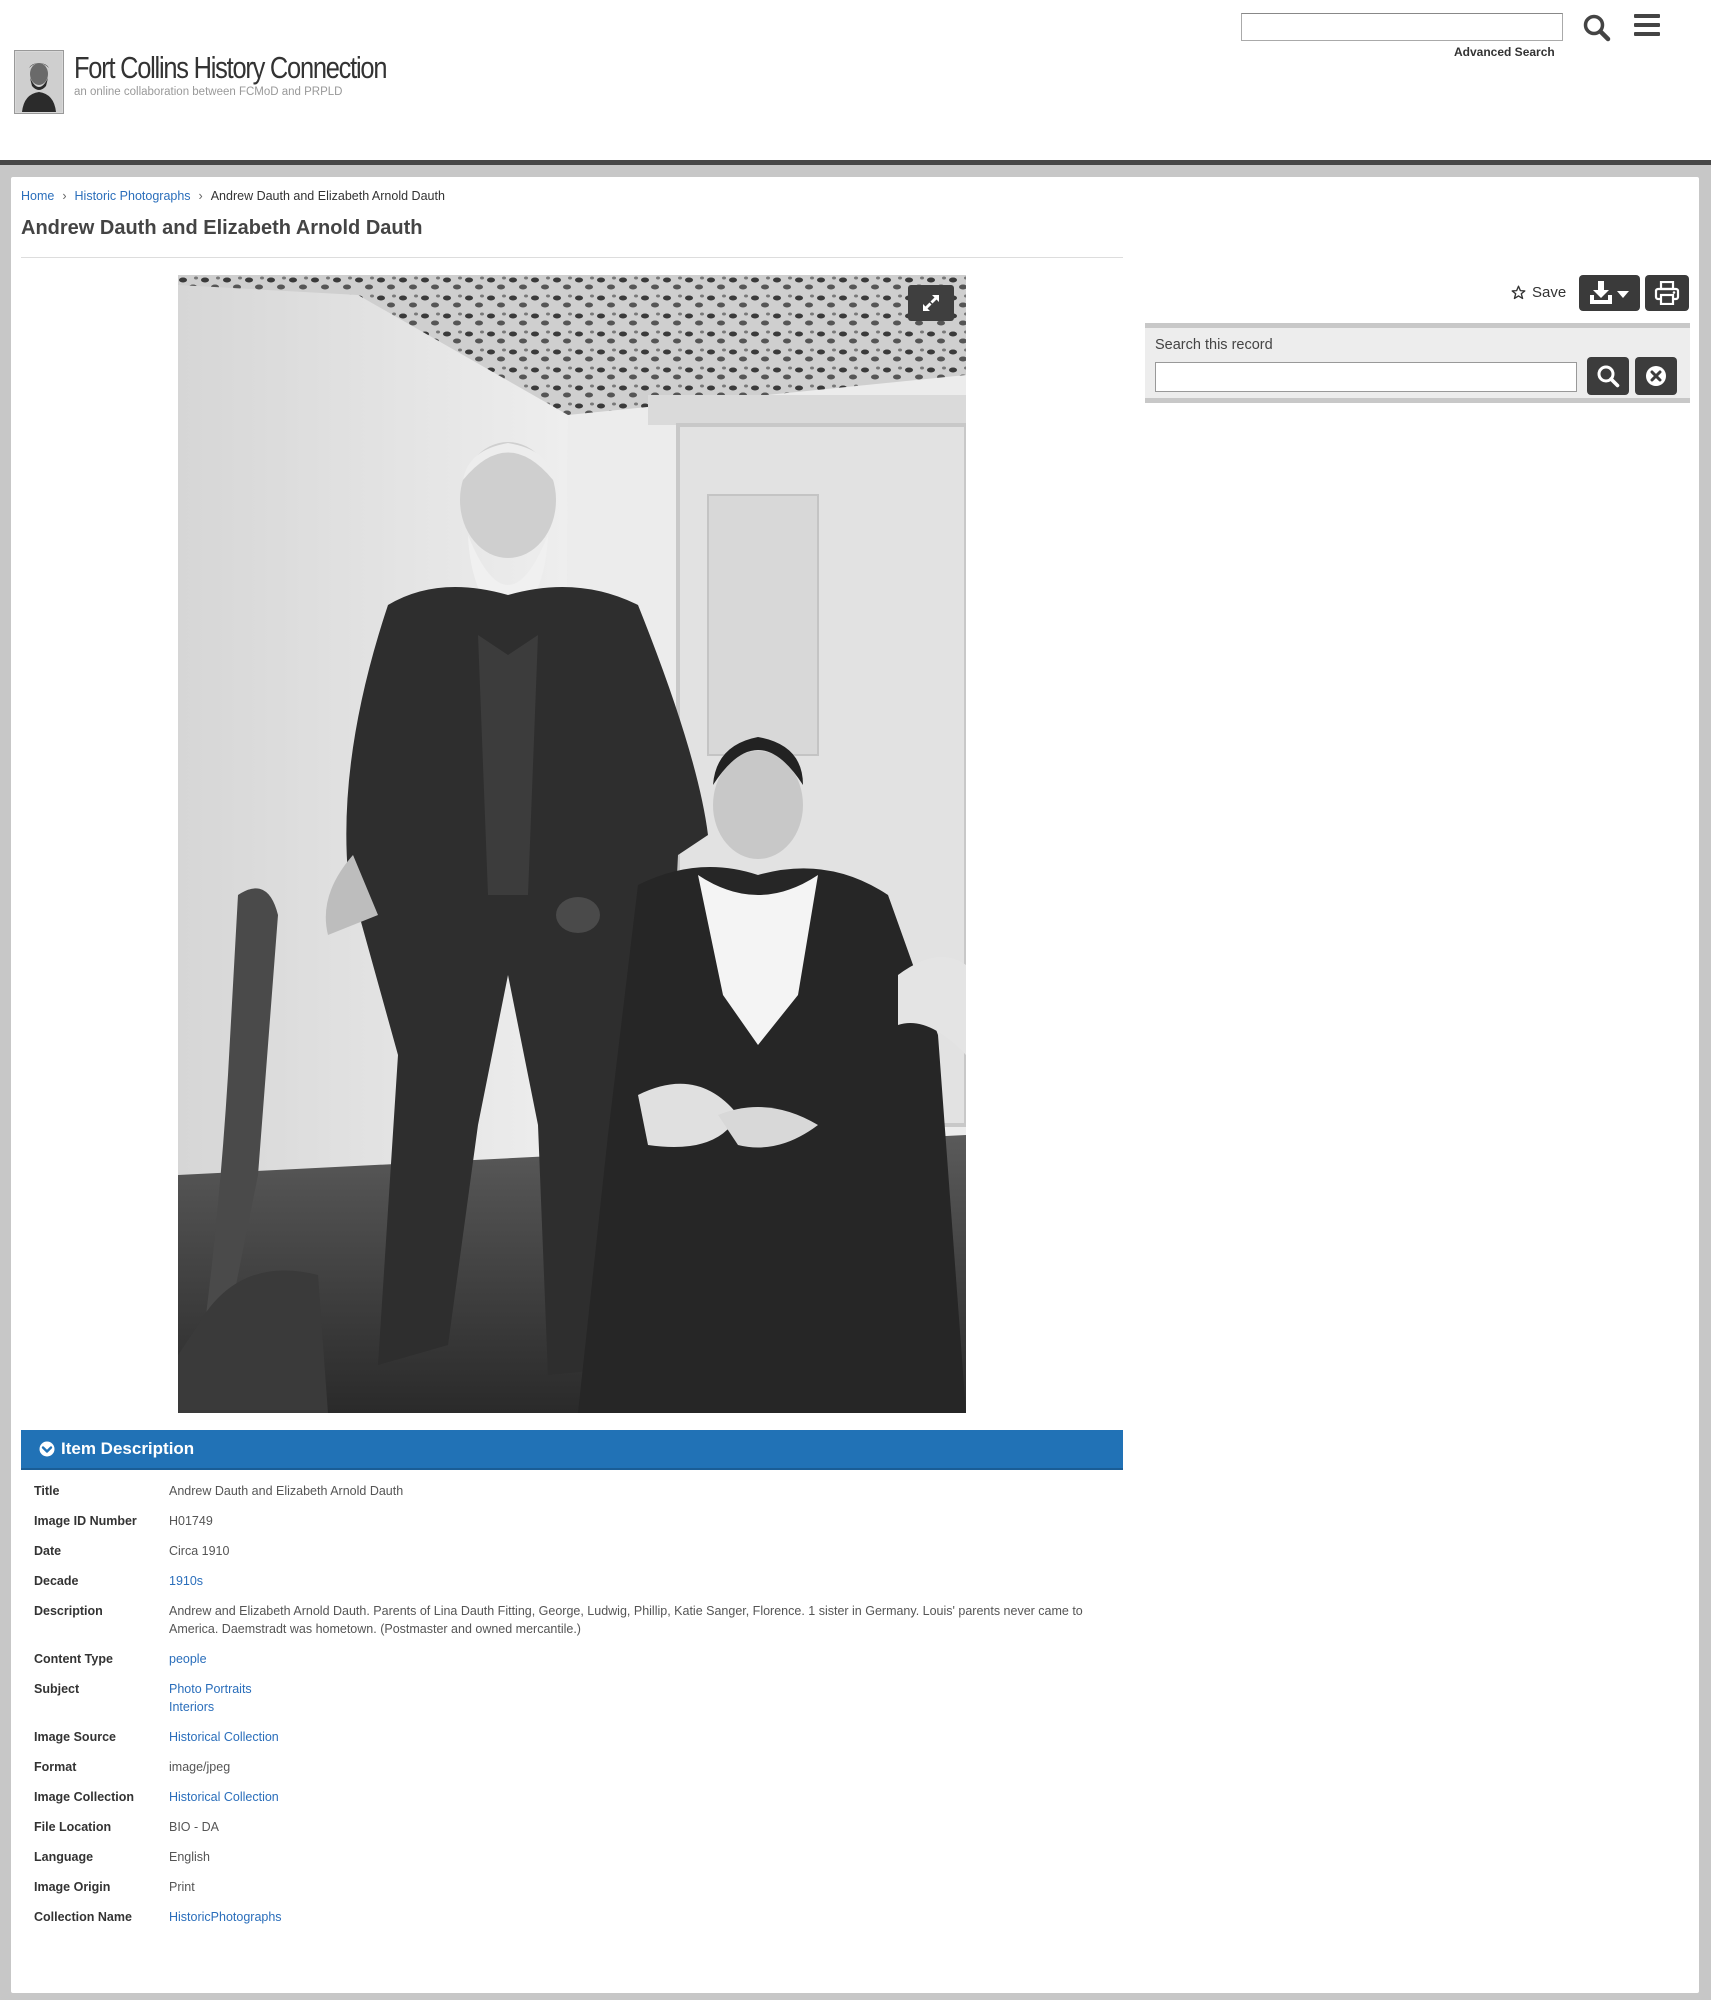 The height and width of the screenshot is (2000, 1711). What do you see at coordinates (641, 1659) in the screenshot?
I see `content-type-link: people` at bounding box center [641, 1659].